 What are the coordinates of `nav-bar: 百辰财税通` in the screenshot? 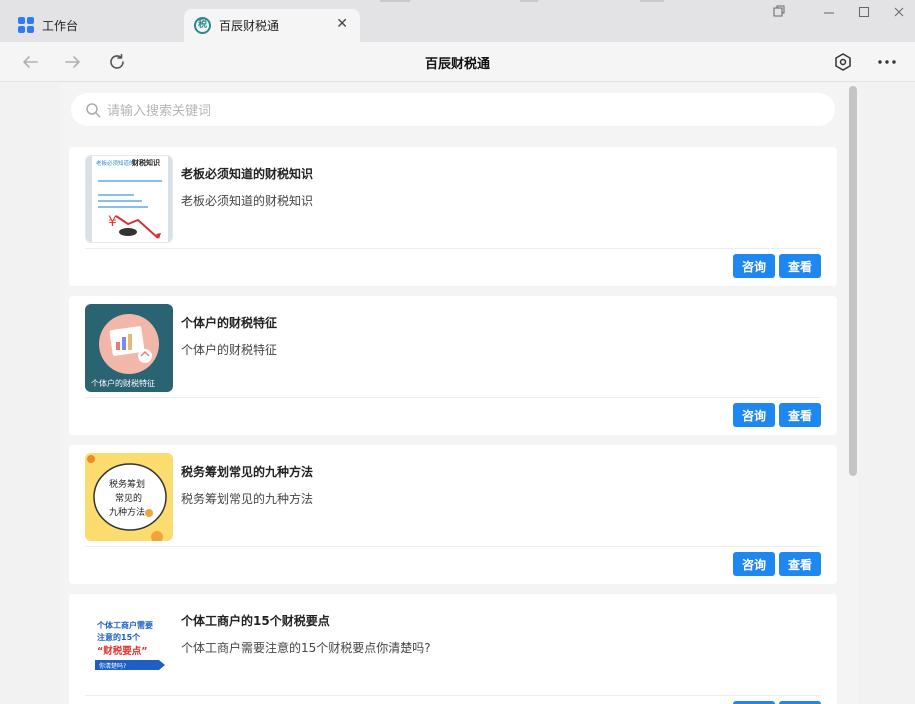 It's located at (457, 62).